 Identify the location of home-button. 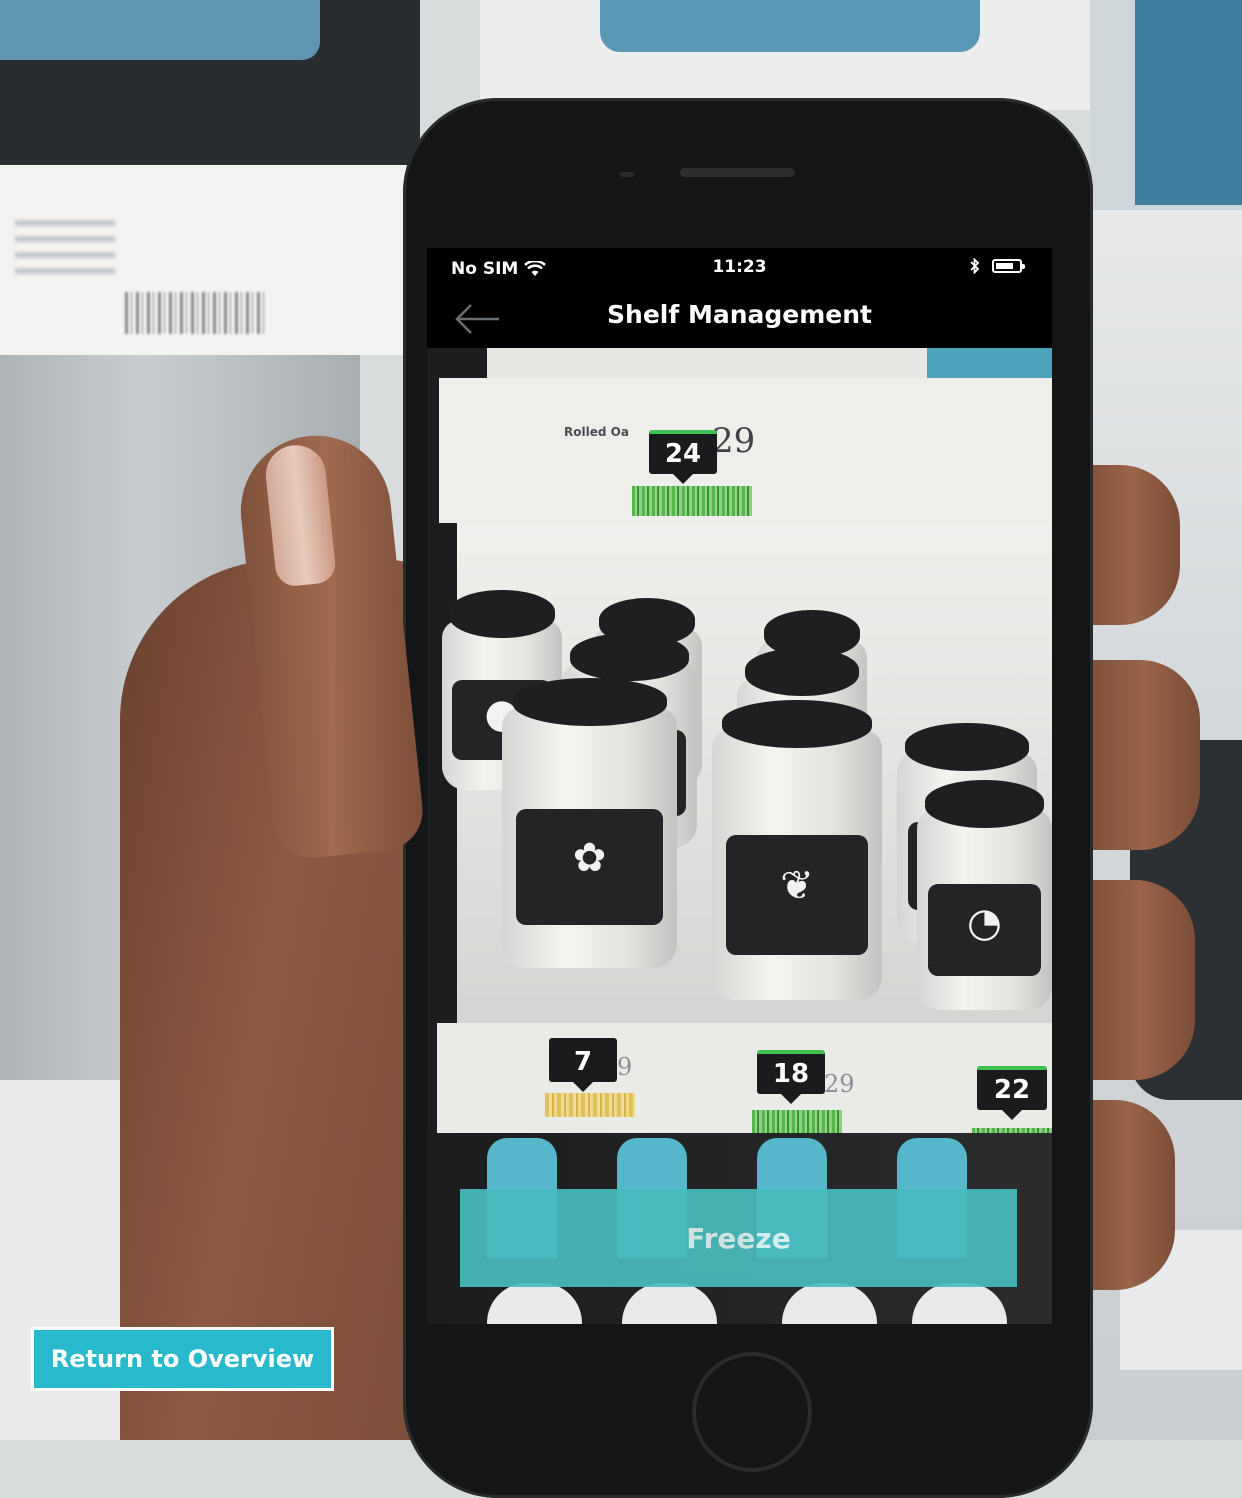
(752, 1412).